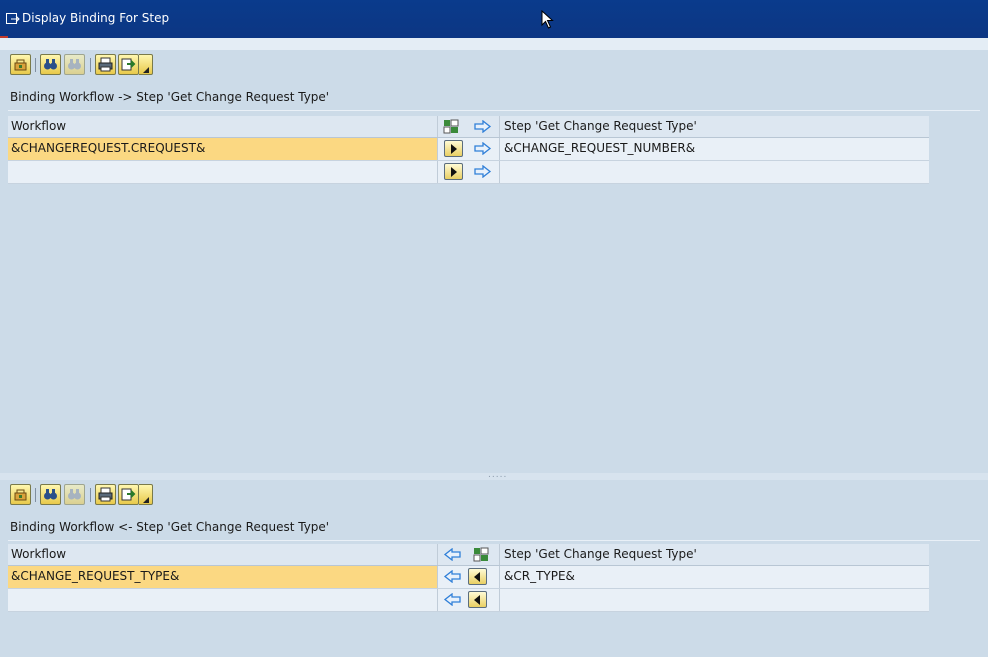  What do you see at coordinates (714, 577) in the screenshot?
I see `step-expression-cell: &CR_TYPE&` at bounding box center [714, 577].